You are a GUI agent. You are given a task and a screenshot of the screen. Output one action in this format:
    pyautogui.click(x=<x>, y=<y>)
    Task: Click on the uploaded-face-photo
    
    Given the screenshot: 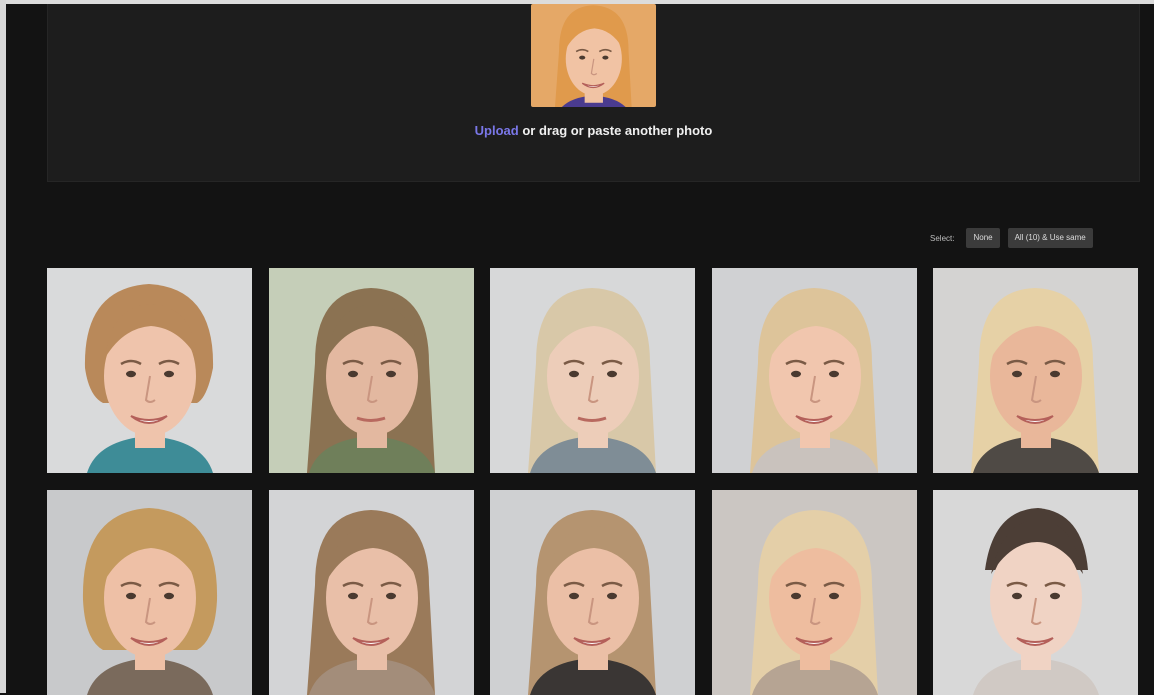 What is the action you would take?
    pyautogui.click(x=593, y=55)
    